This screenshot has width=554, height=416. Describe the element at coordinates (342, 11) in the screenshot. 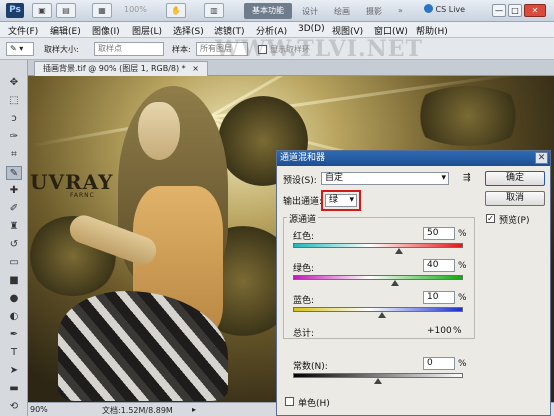

I see `workspace-painting: 绘画` at that location.